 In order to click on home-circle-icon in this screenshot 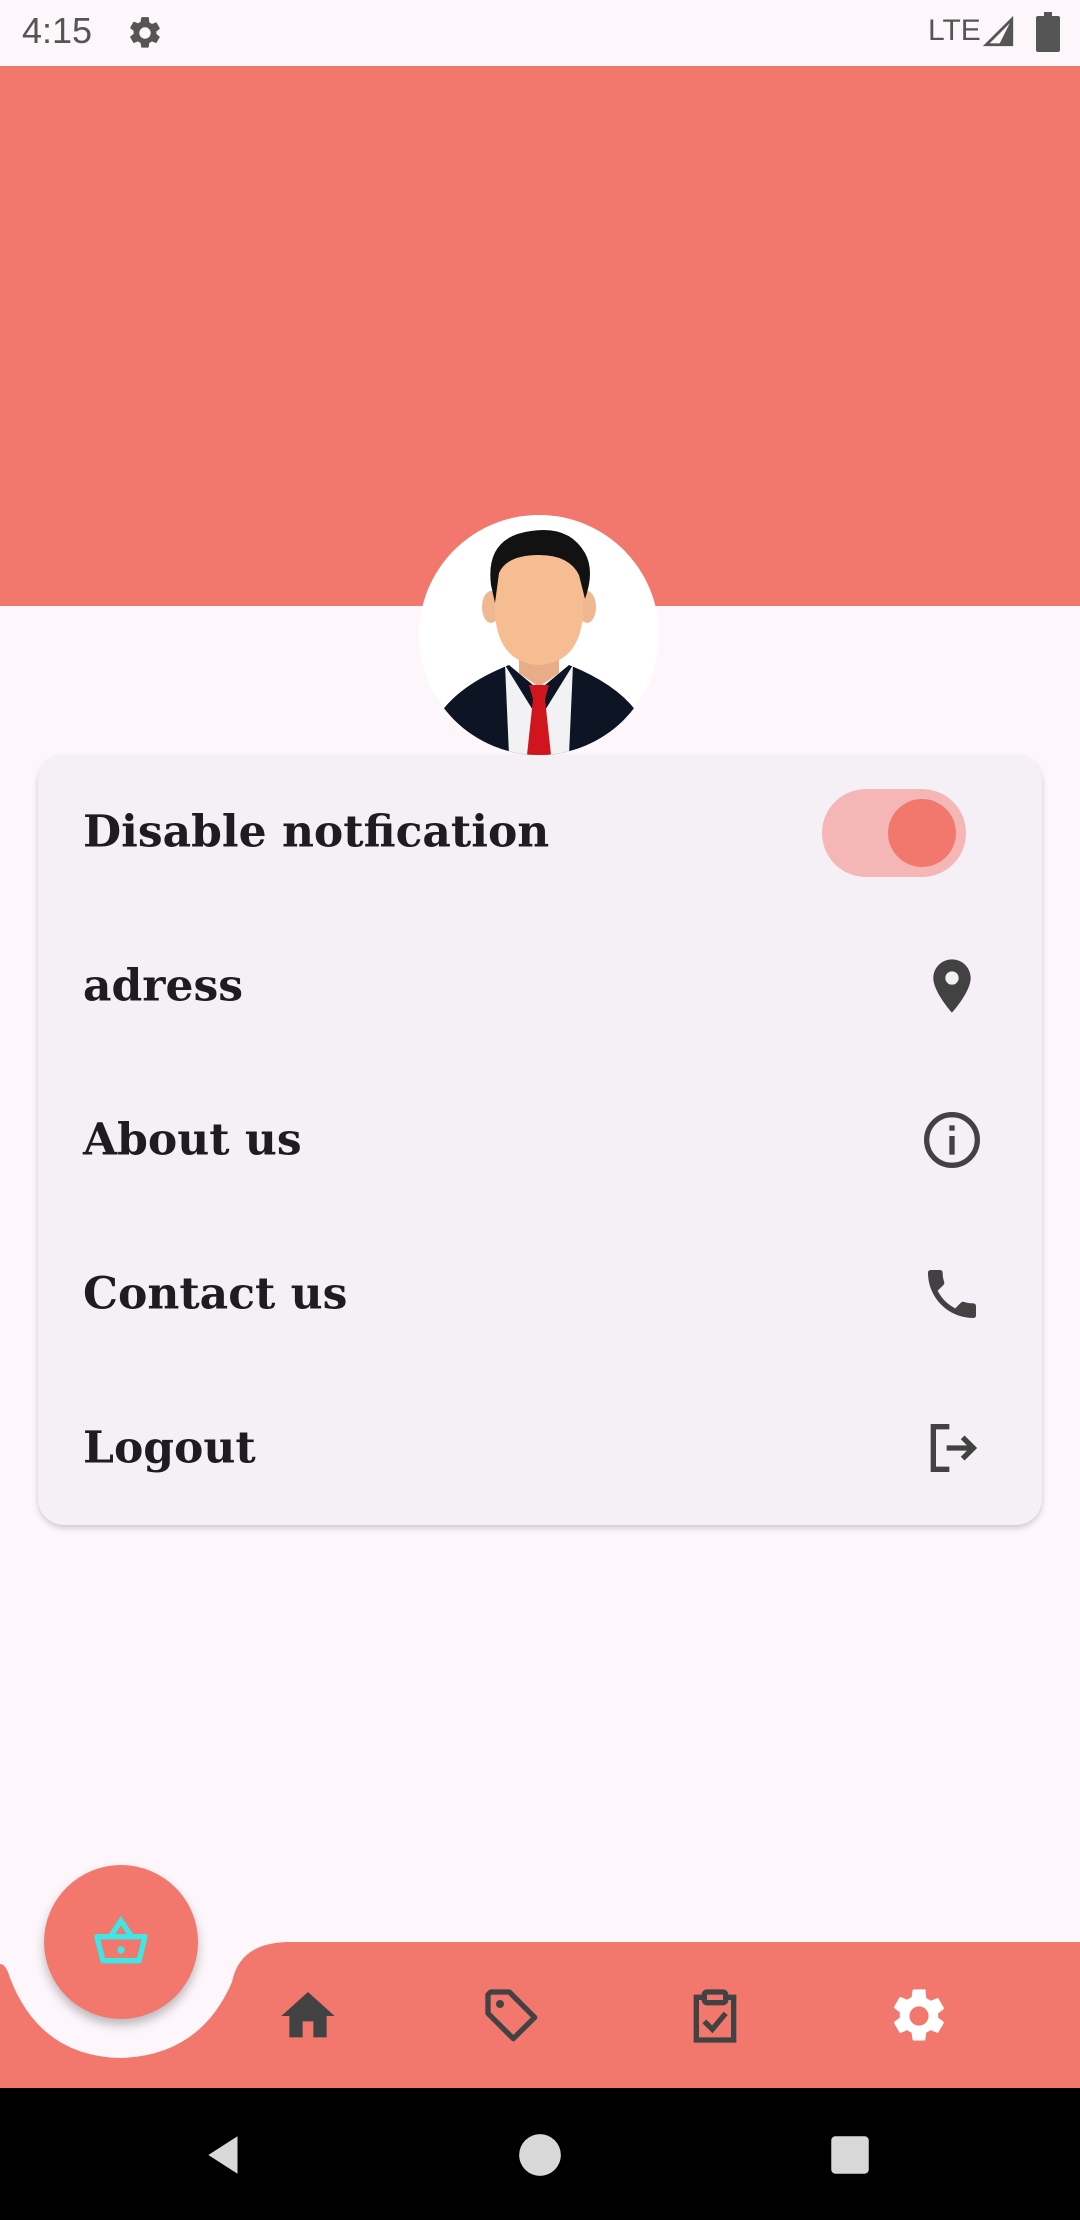, I will do `click(540, 2155)`.